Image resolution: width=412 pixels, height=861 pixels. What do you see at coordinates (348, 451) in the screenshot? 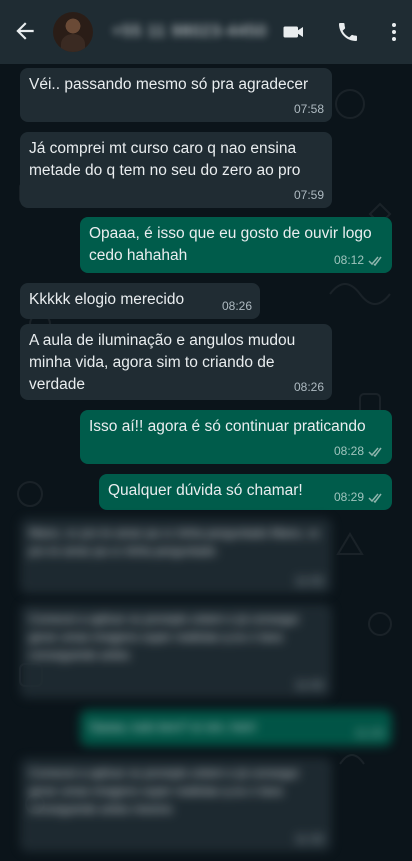
I see `message-time: 08:28` at bounding box center [348, 451].